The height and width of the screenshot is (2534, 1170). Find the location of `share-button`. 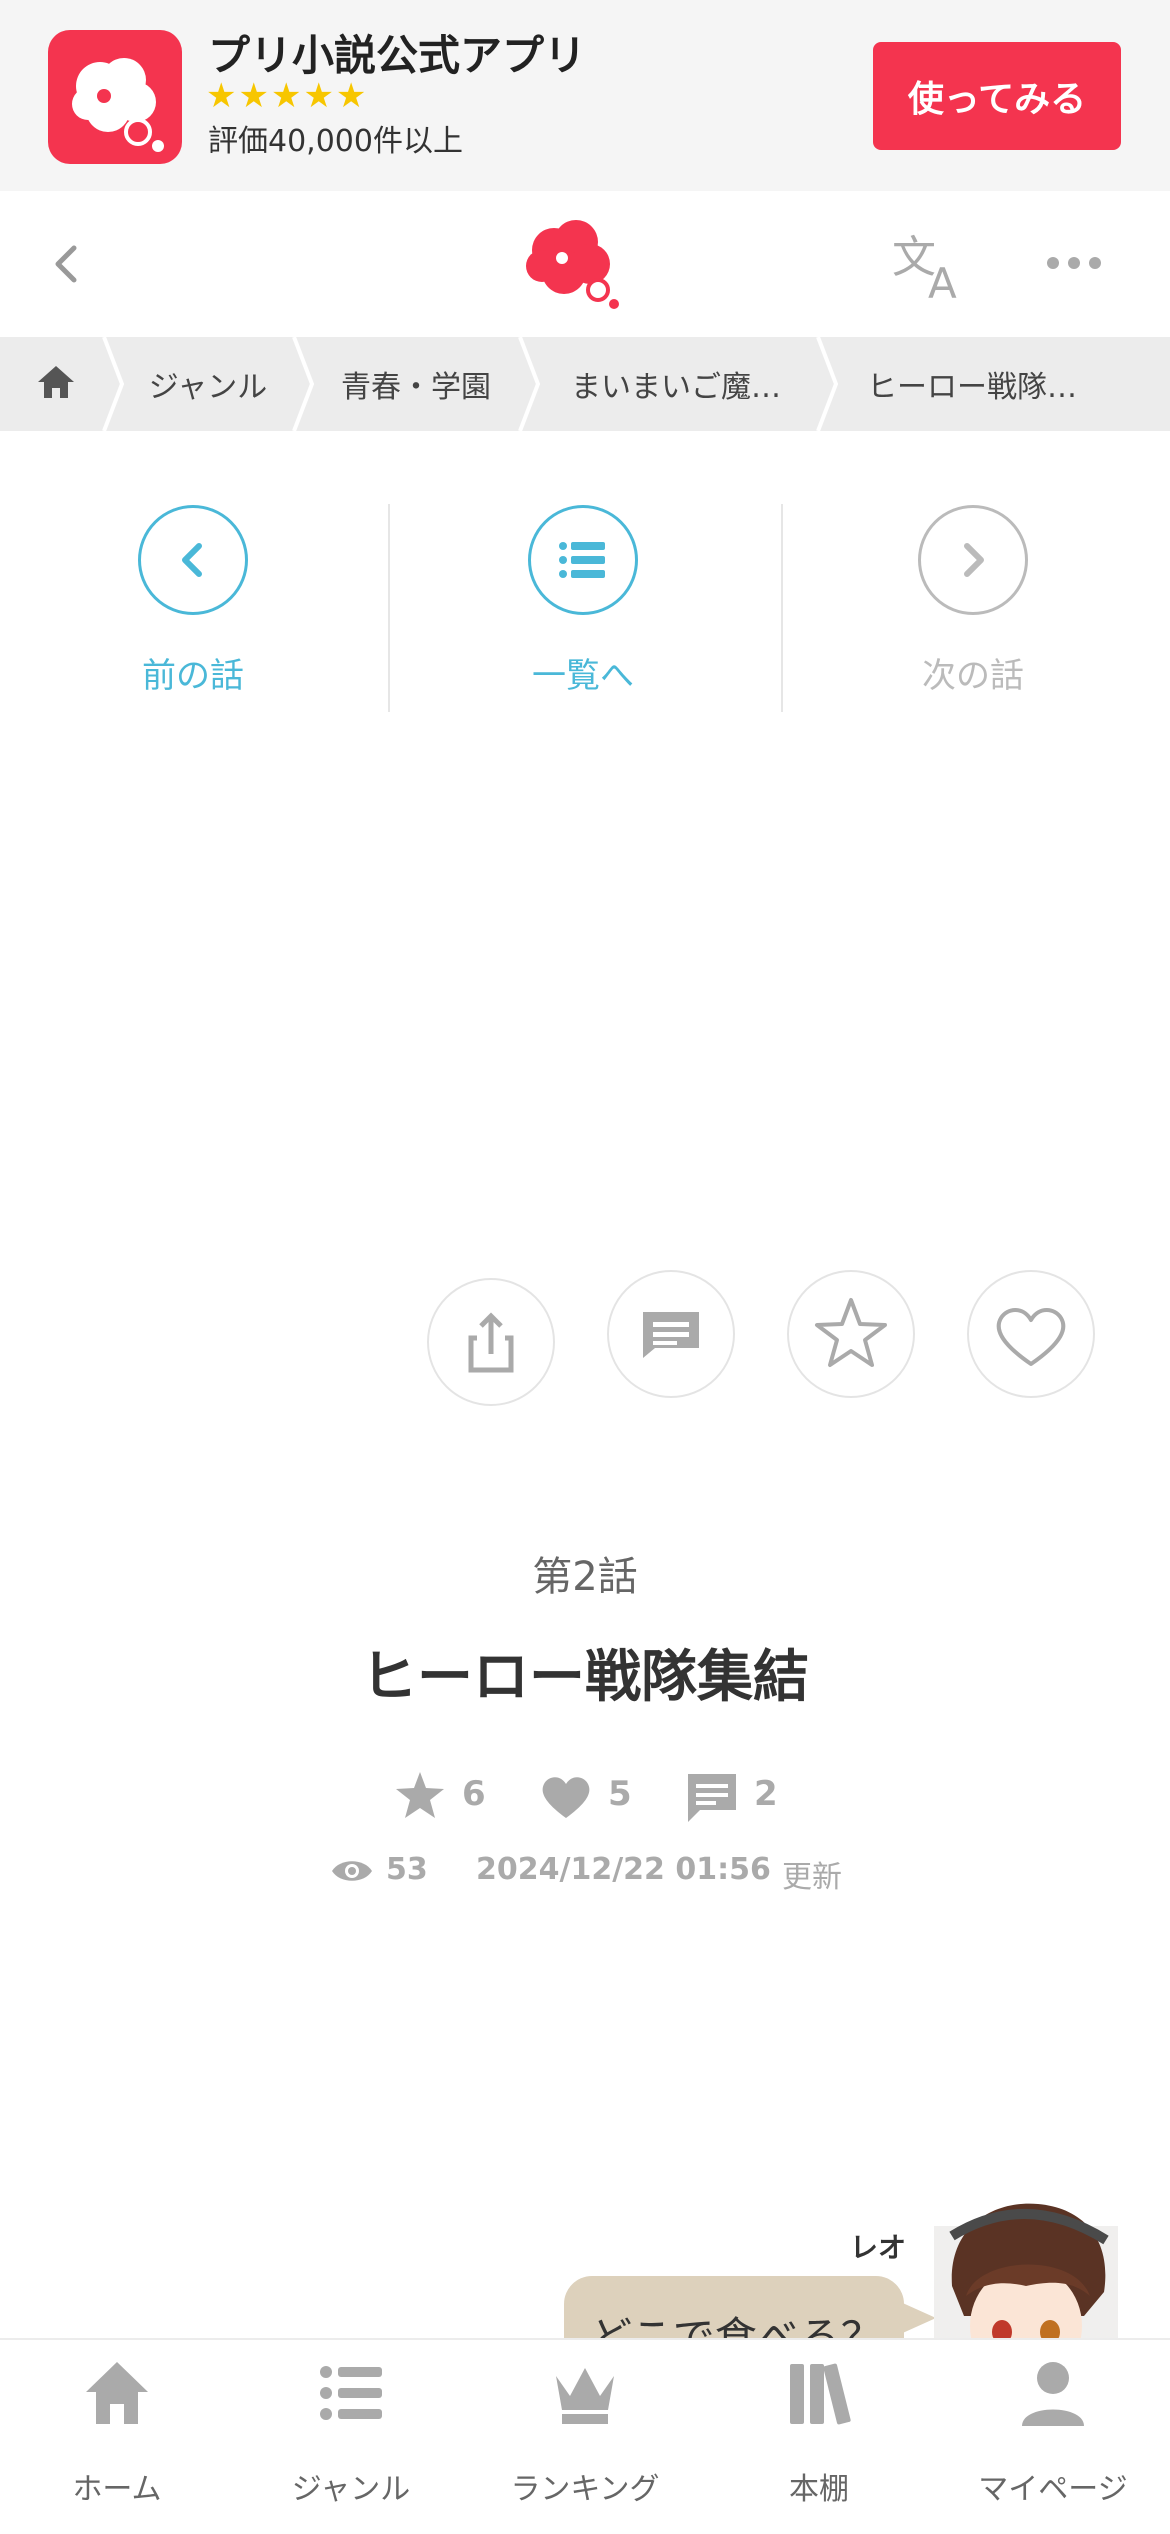

share-button is located at coordinates (491, 1342).